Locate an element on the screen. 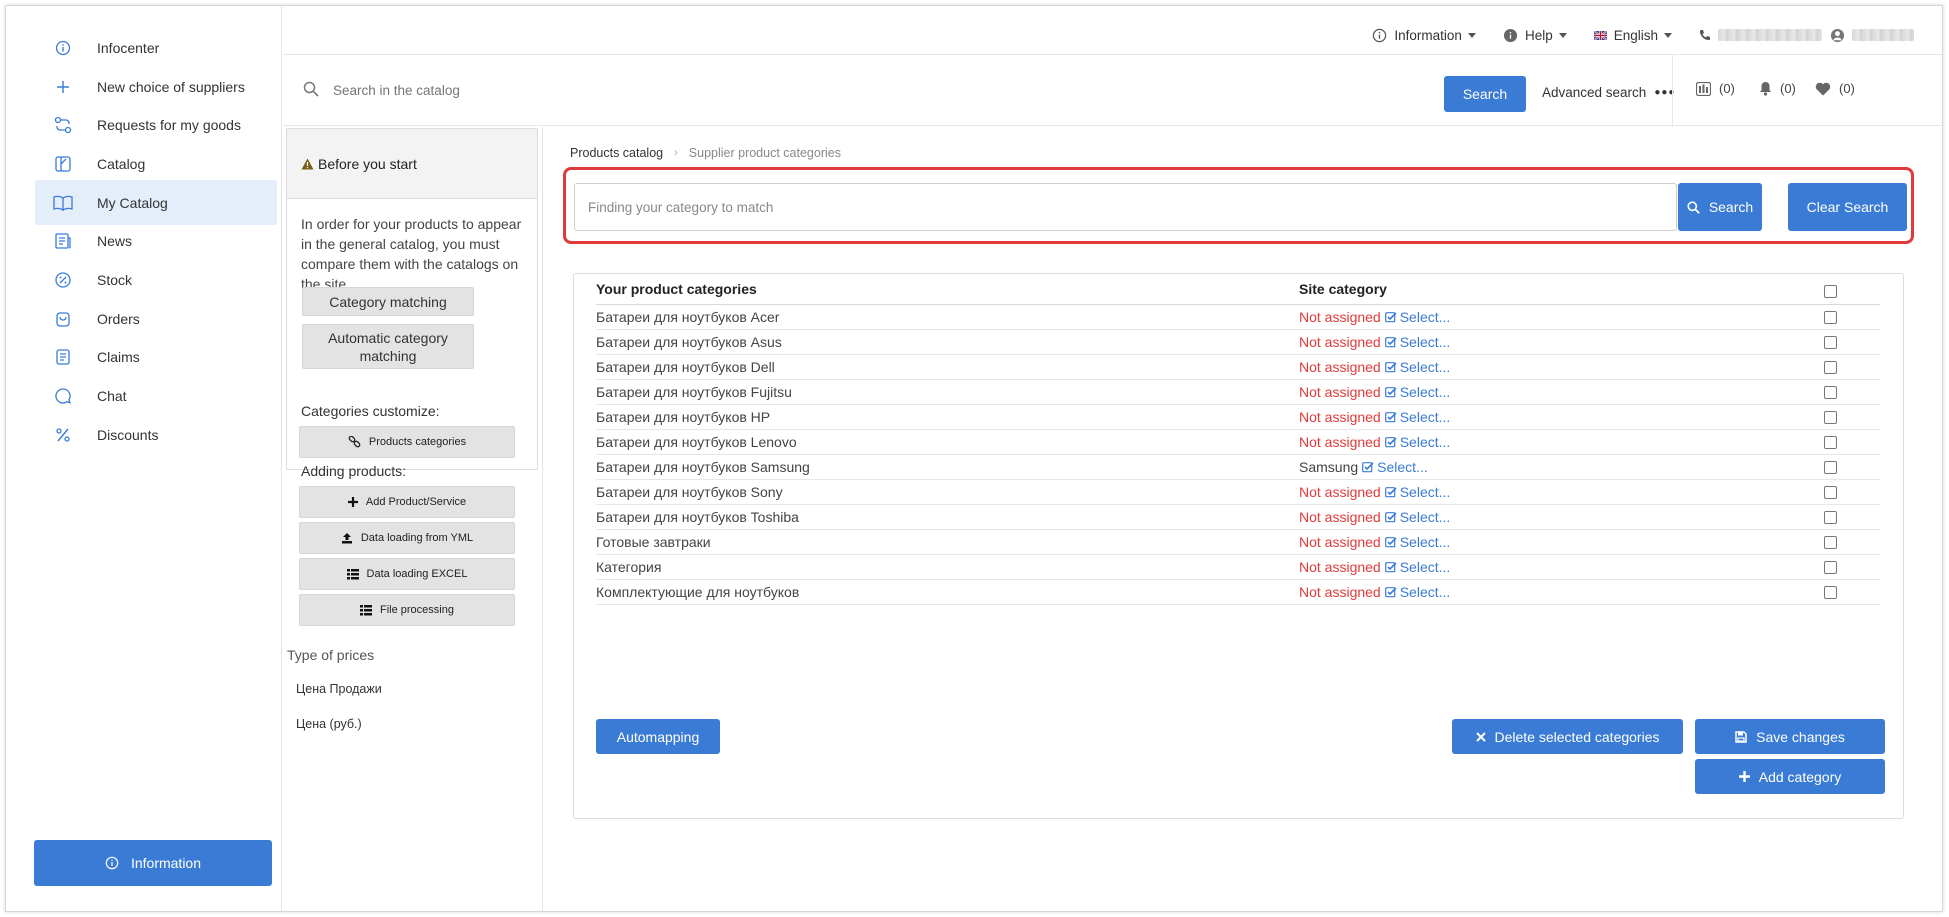 The height and width of the screenshot is (917, 1949). sidebar-item-discounts: Discounts is located at coordinates (156, 434).